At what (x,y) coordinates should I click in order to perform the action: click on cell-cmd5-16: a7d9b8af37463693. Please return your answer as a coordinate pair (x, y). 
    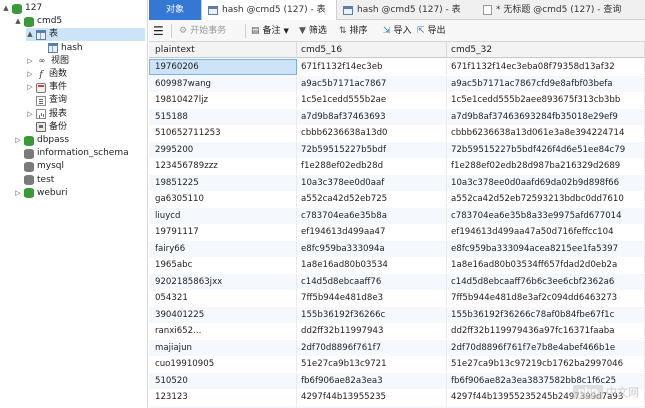
    Looking at the image, I should click on (372, 116).